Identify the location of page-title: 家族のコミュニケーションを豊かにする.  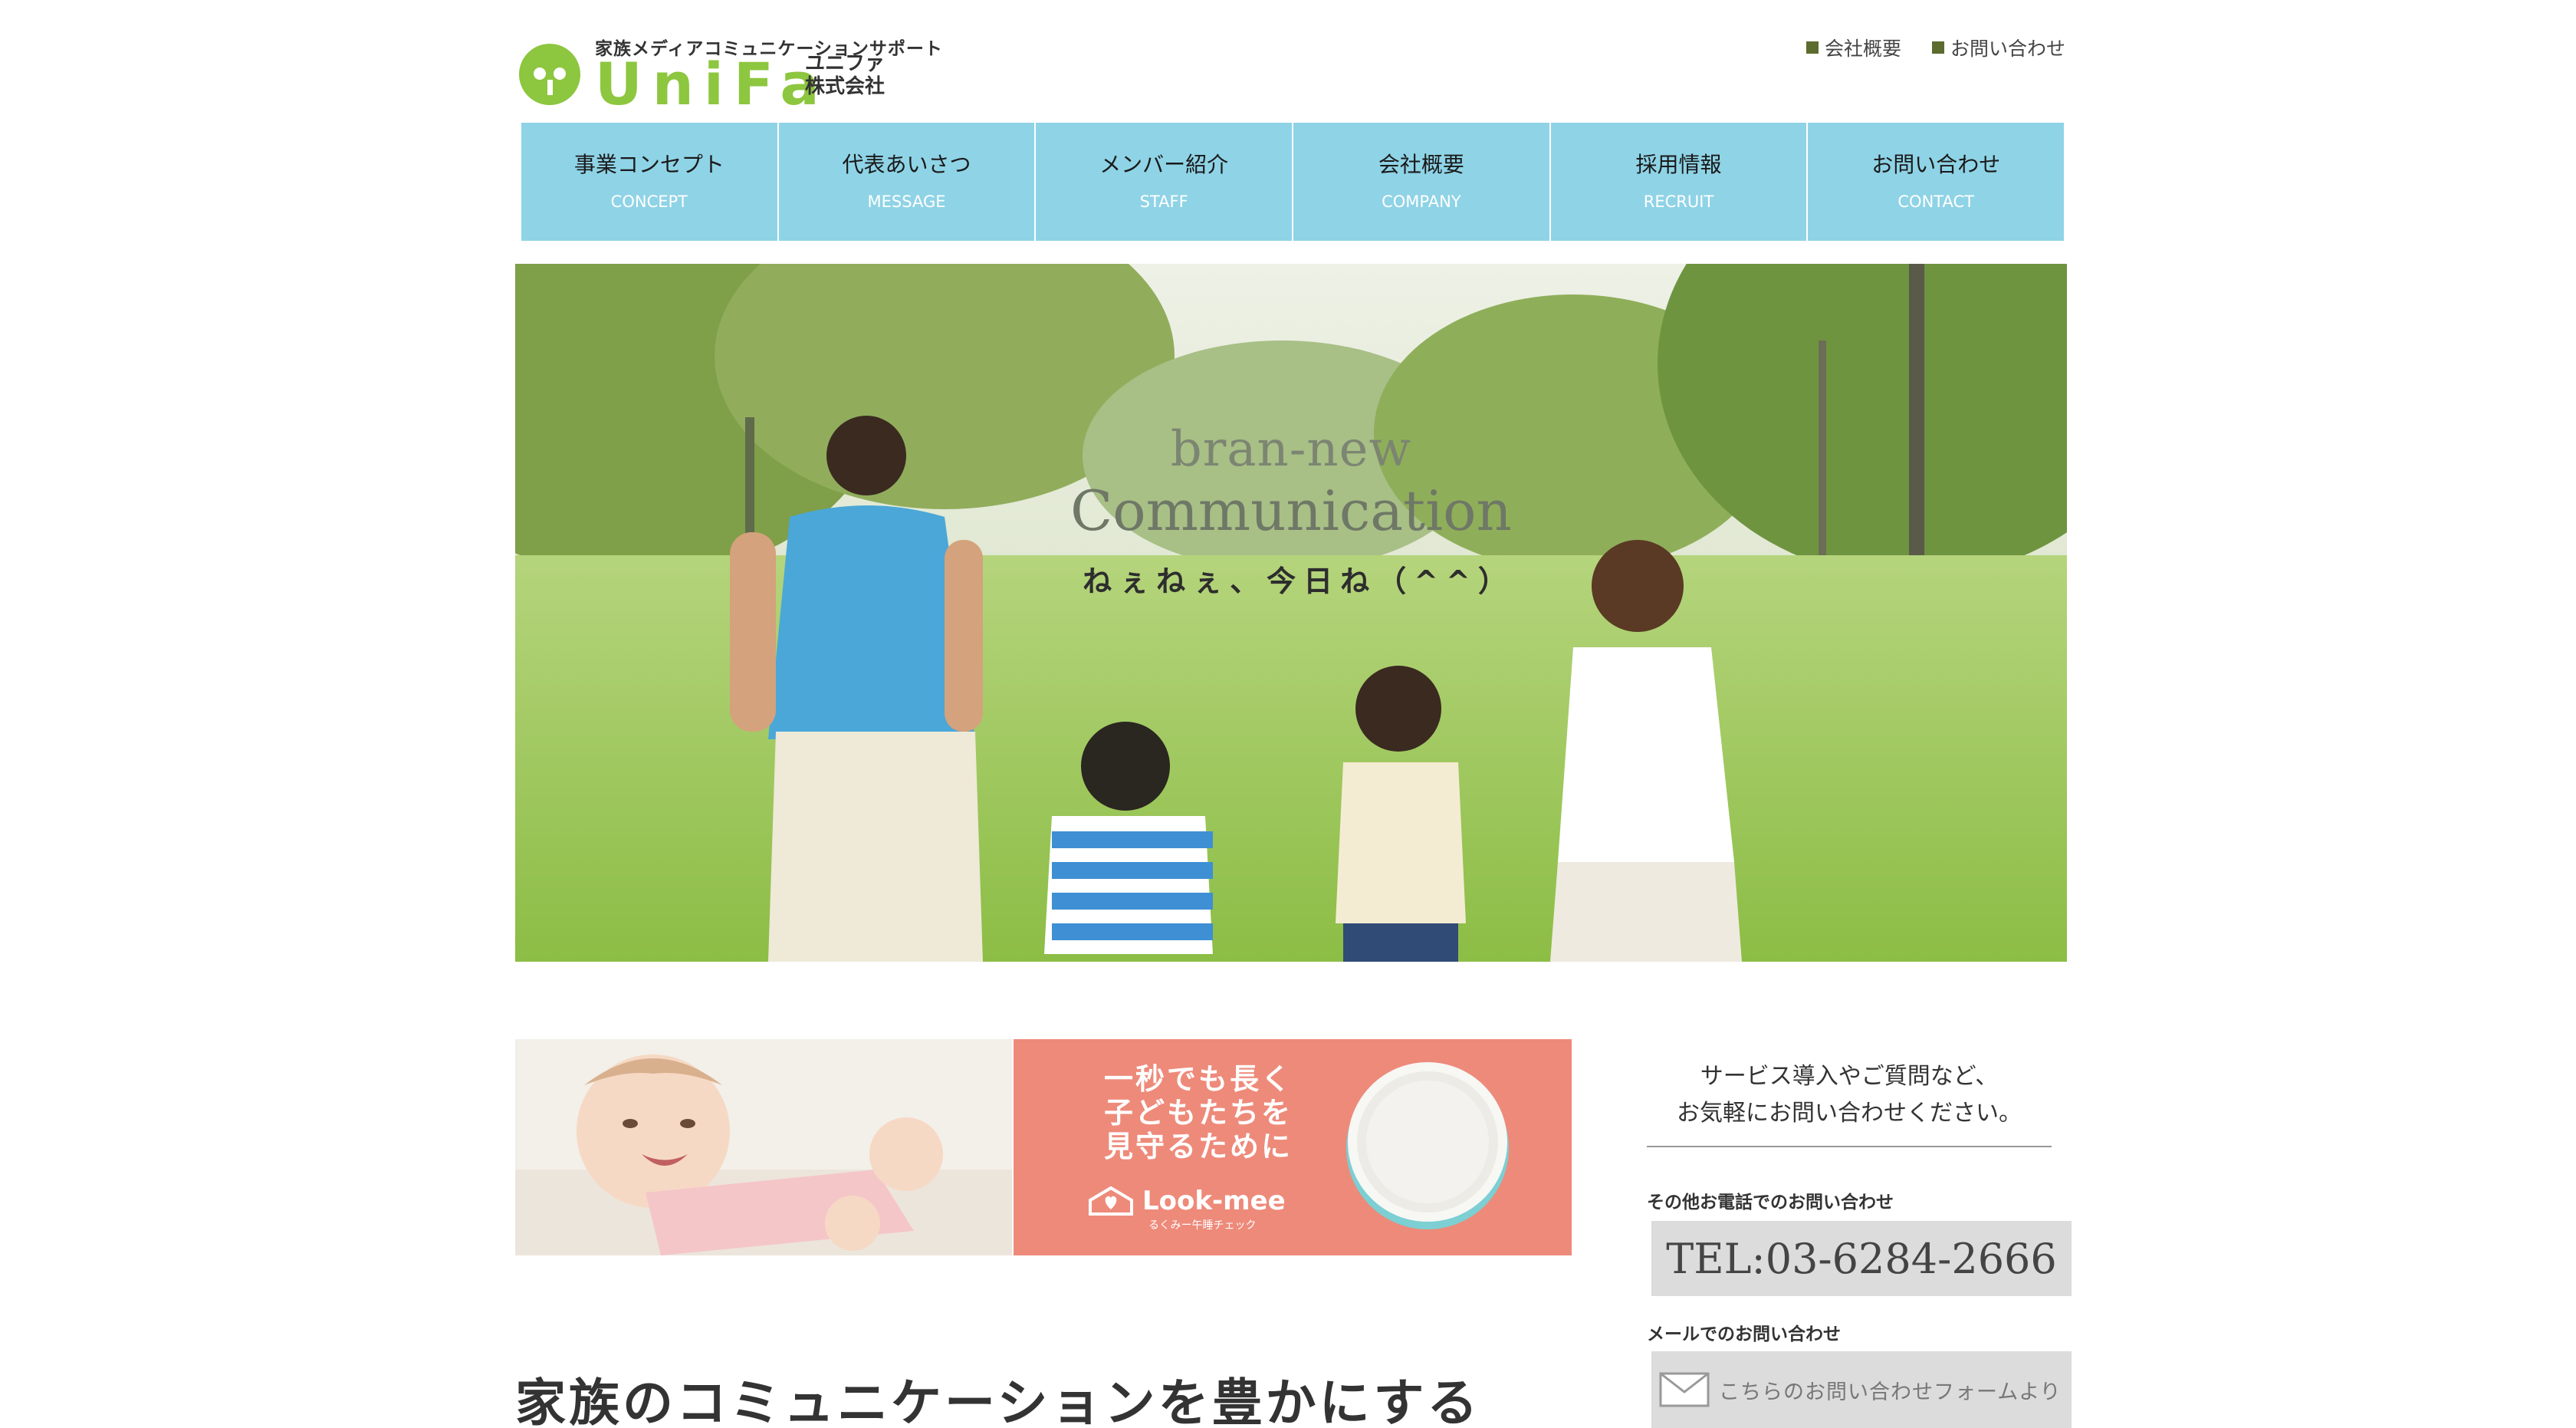
(998, 1400).